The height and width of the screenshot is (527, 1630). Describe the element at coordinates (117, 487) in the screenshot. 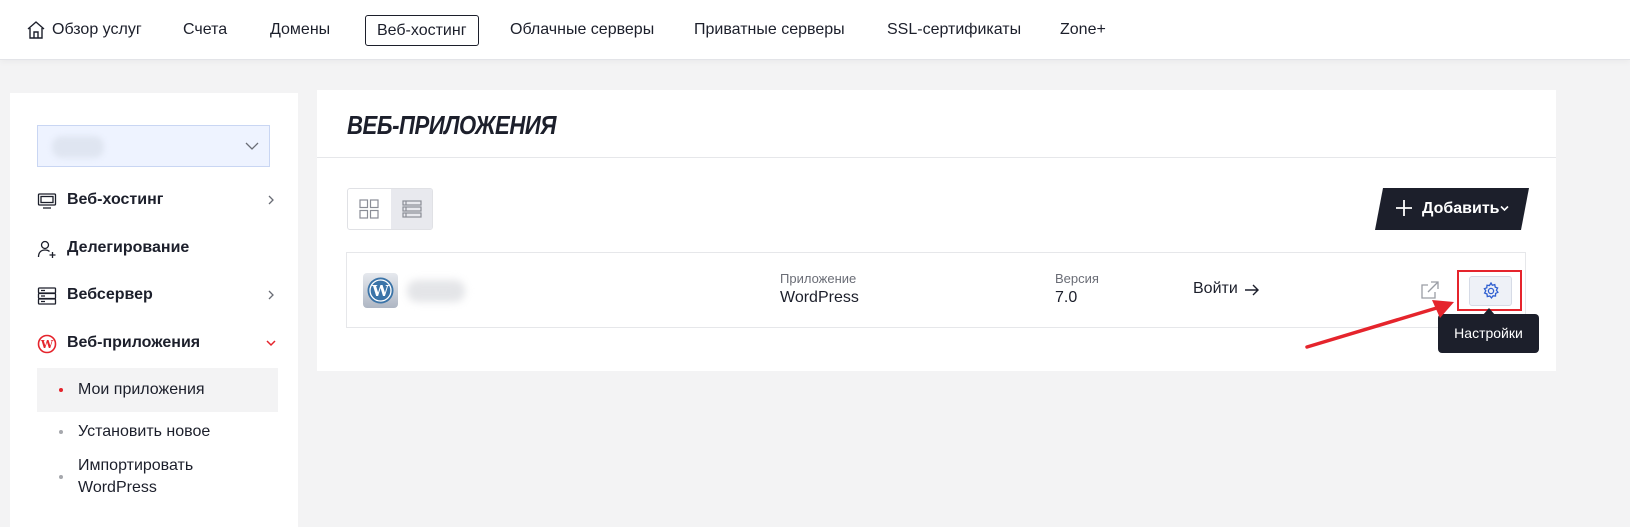

I see `subitem-label-line2: WordPress` at that location.